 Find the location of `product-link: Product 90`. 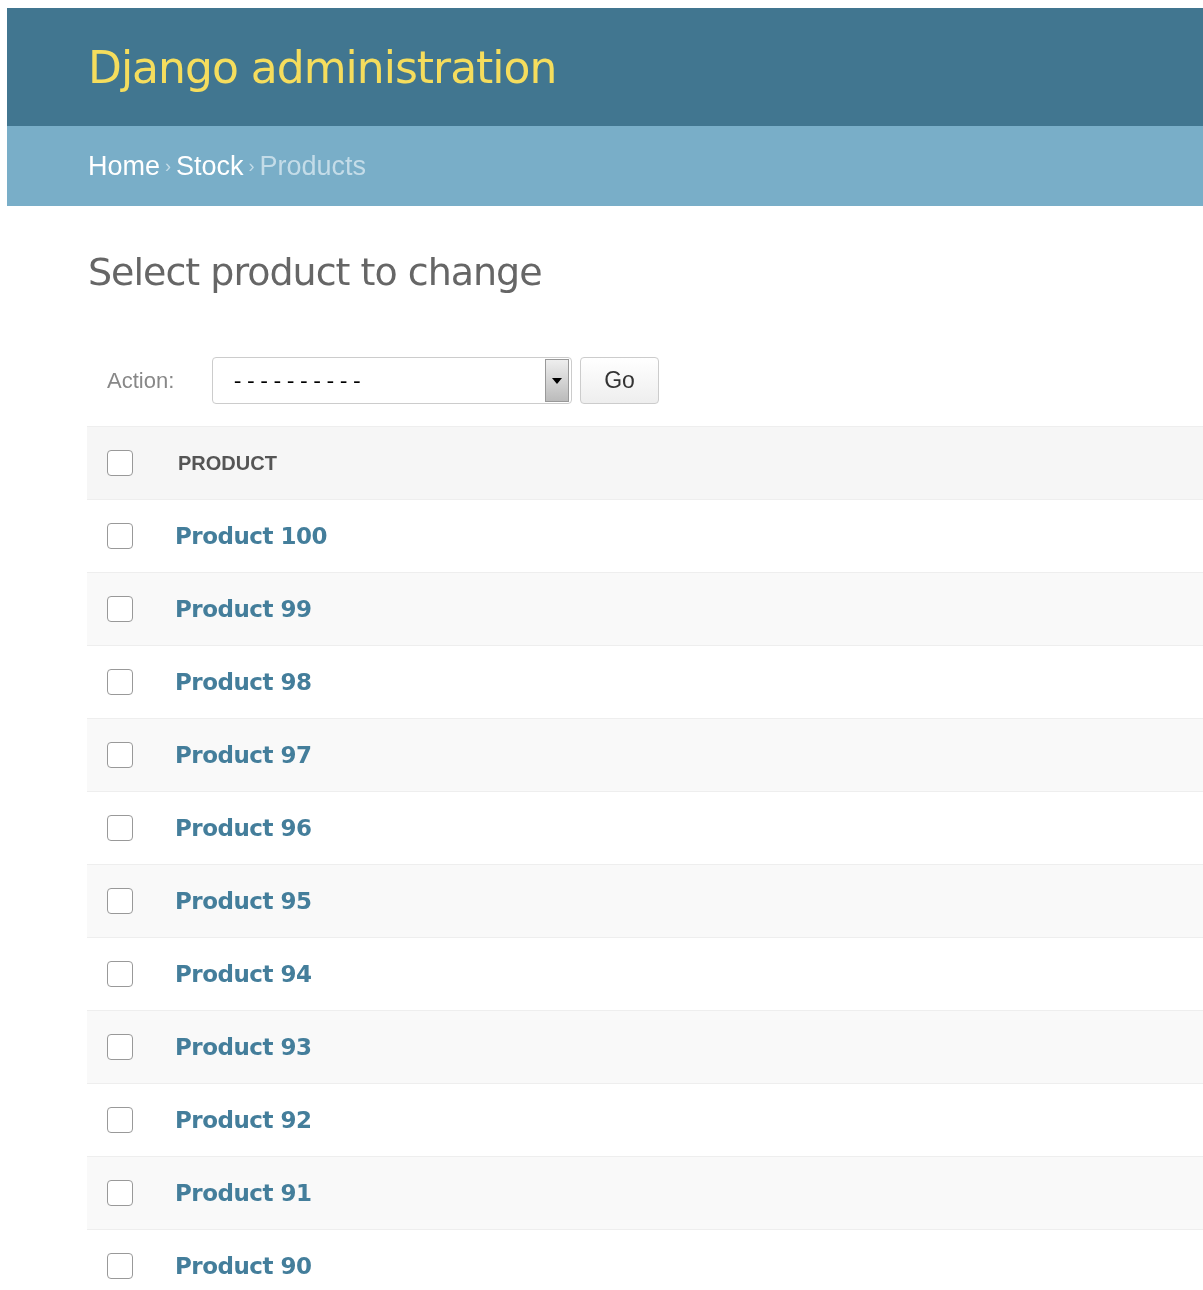

product-link: Product 90 is located at coordinates (243, 1266).